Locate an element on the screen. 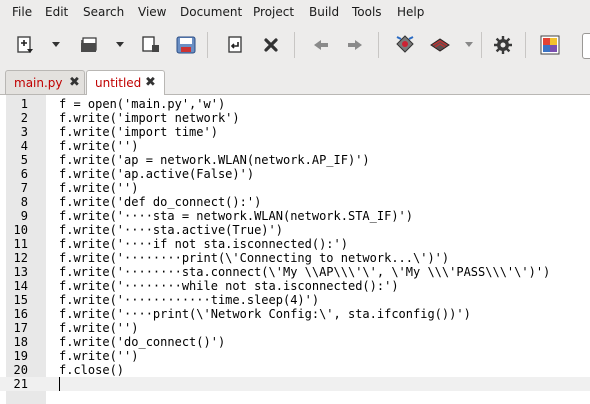 The width and height of the screenshot is (590, 404). new-file-icon is located at coordinates (25, 45).